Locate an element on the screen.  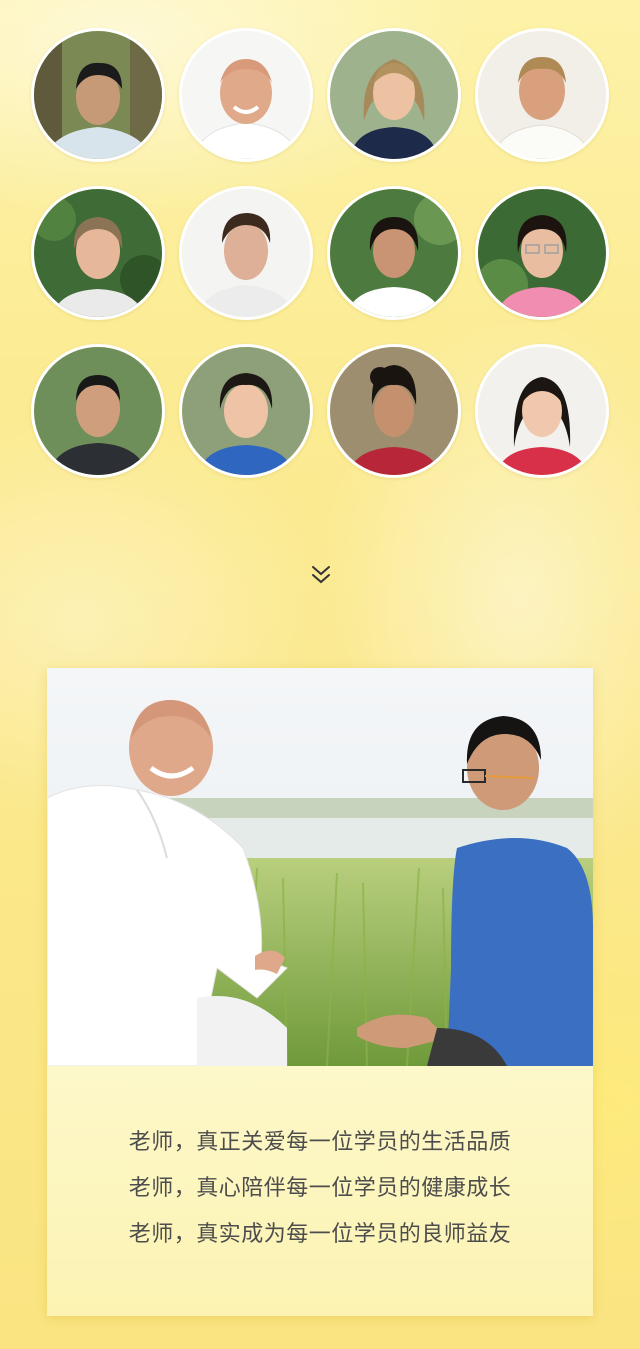
caption-line-2: 老师，真心陪伴每一位学员的健康成长 is located at coordinates (320, 1188).